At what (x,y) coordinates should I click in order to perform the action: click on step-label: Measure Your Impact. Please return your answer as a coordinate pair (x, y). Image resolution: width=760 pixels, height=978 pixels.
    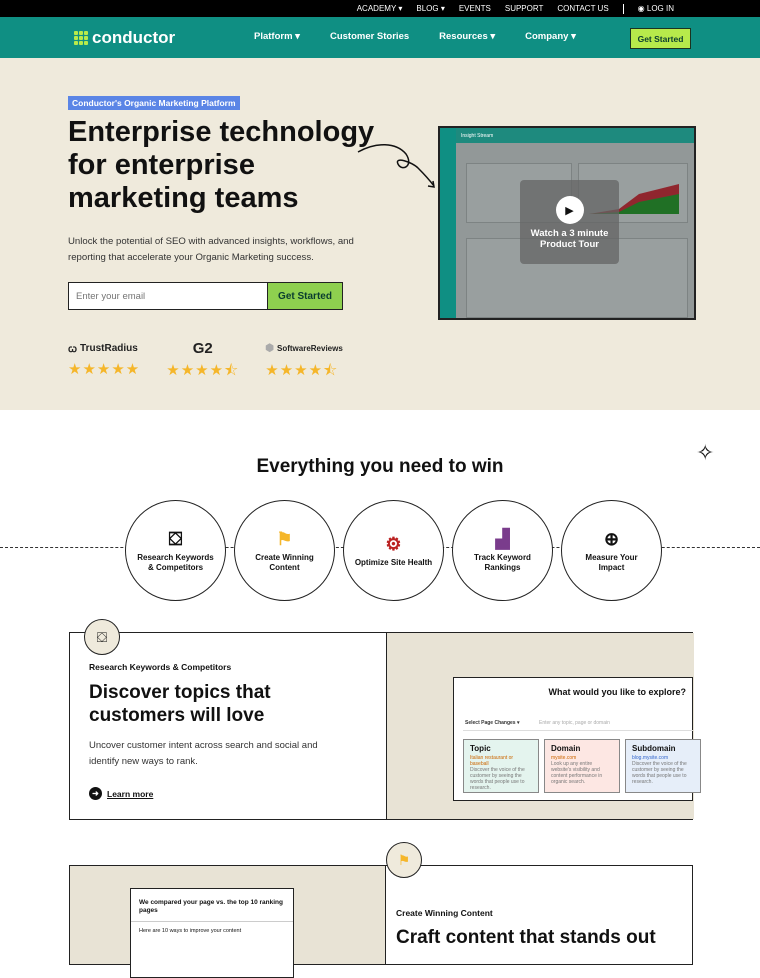
    Looking at the image, I should click on (611, 562).